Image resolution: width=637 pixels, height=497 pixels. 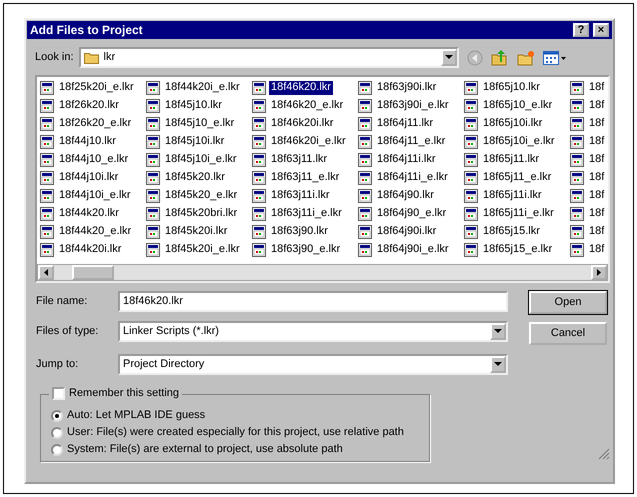 What do you see at coordinates (525, 58) in the screenshot?
I see `new-folder-icon` at bounding box center [525, 58].